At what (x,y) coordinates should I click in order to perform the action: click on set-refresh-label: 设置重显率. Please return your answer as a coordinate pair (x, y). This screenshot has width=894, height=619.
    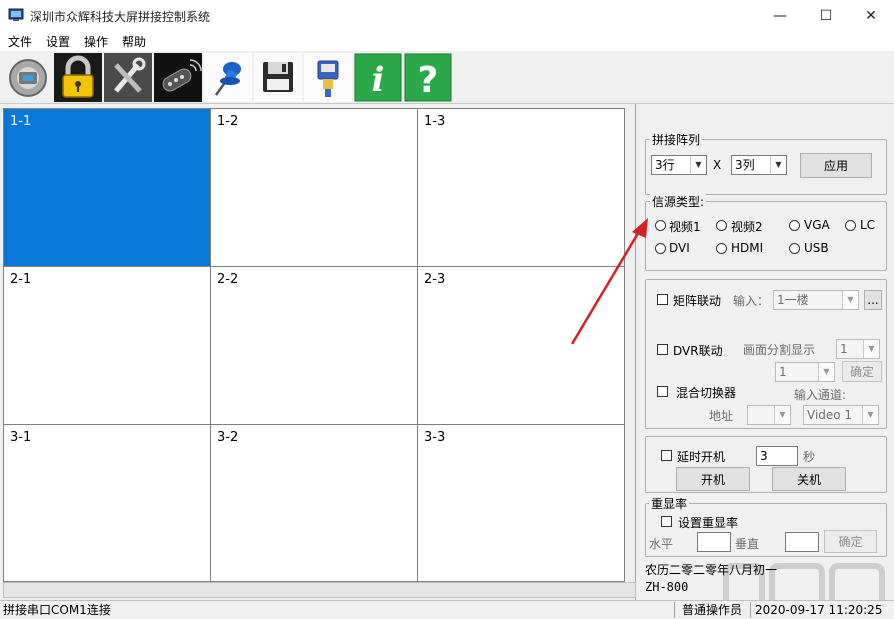
    Looking at the image, I should click on (708, 523).